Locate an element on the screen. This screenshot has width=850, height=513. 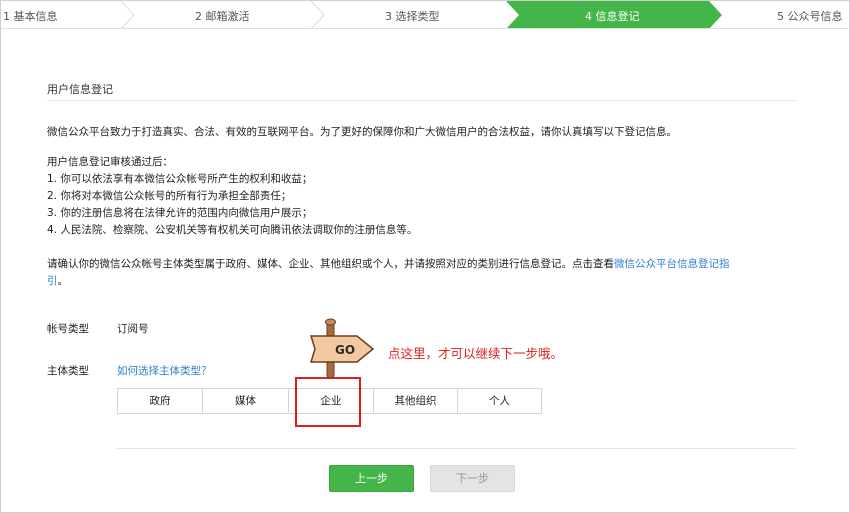
subject-type-help-link: 如何选择主体类型？ is located at coordinates (164, 370).